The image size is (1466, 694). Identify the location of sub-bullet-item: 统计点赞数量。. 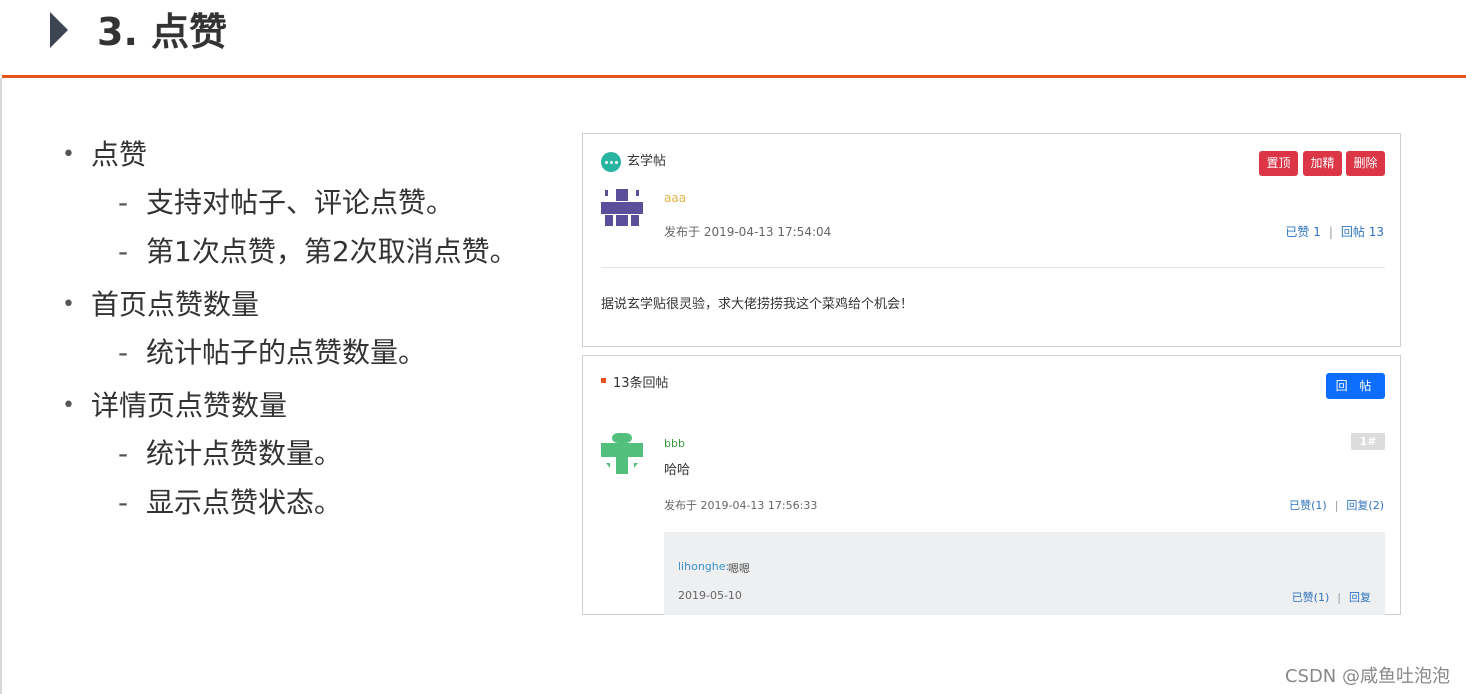
(290, 453).